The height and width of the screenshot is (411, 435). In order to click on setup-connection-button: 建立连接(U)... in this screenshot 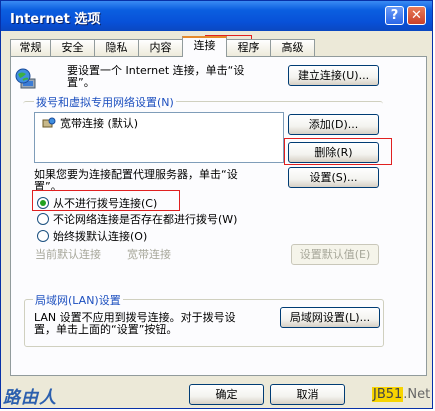, I will do `click(333, 75)`.